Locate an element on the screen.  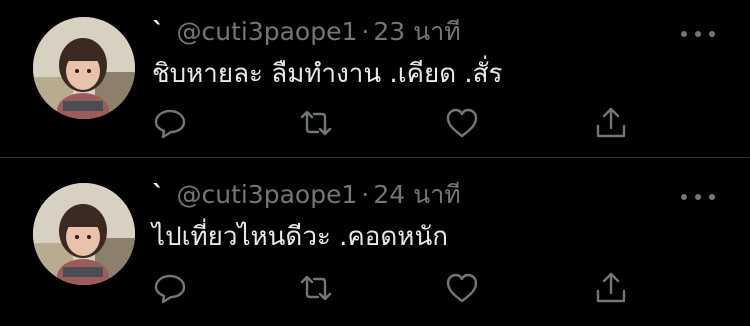
timestamp: 24 นาที is located at coordinates (416, 194).